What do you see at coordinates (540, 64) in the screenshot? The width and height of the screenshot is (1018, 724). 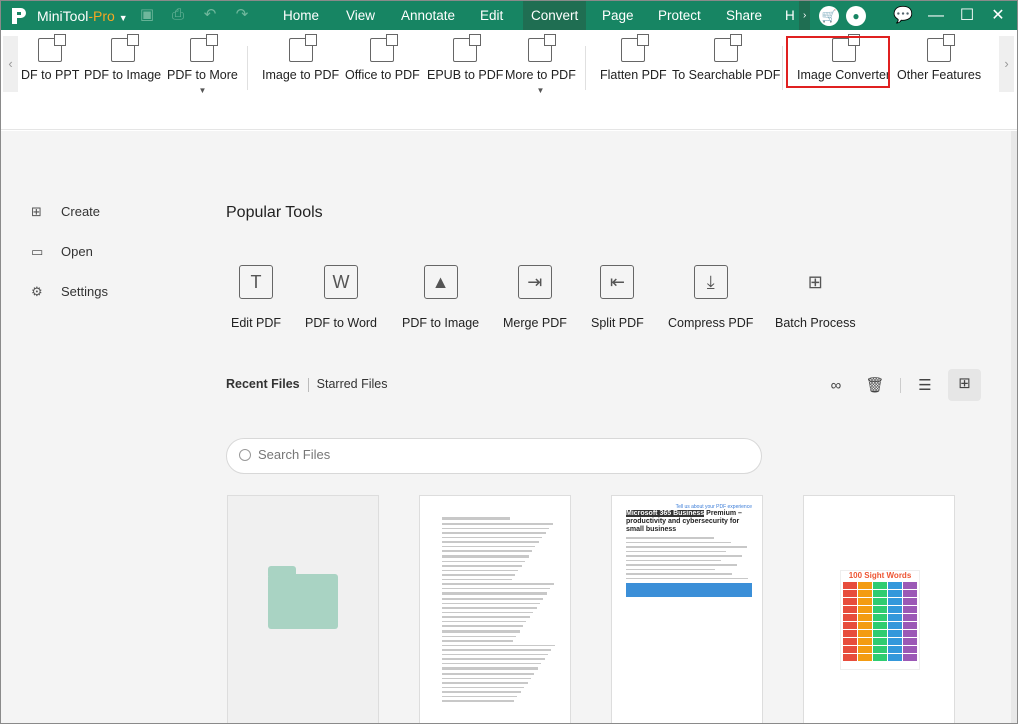 I see `ribbon-more-to-pdf: More to PDF ▼` at bounding box center [540, 64].